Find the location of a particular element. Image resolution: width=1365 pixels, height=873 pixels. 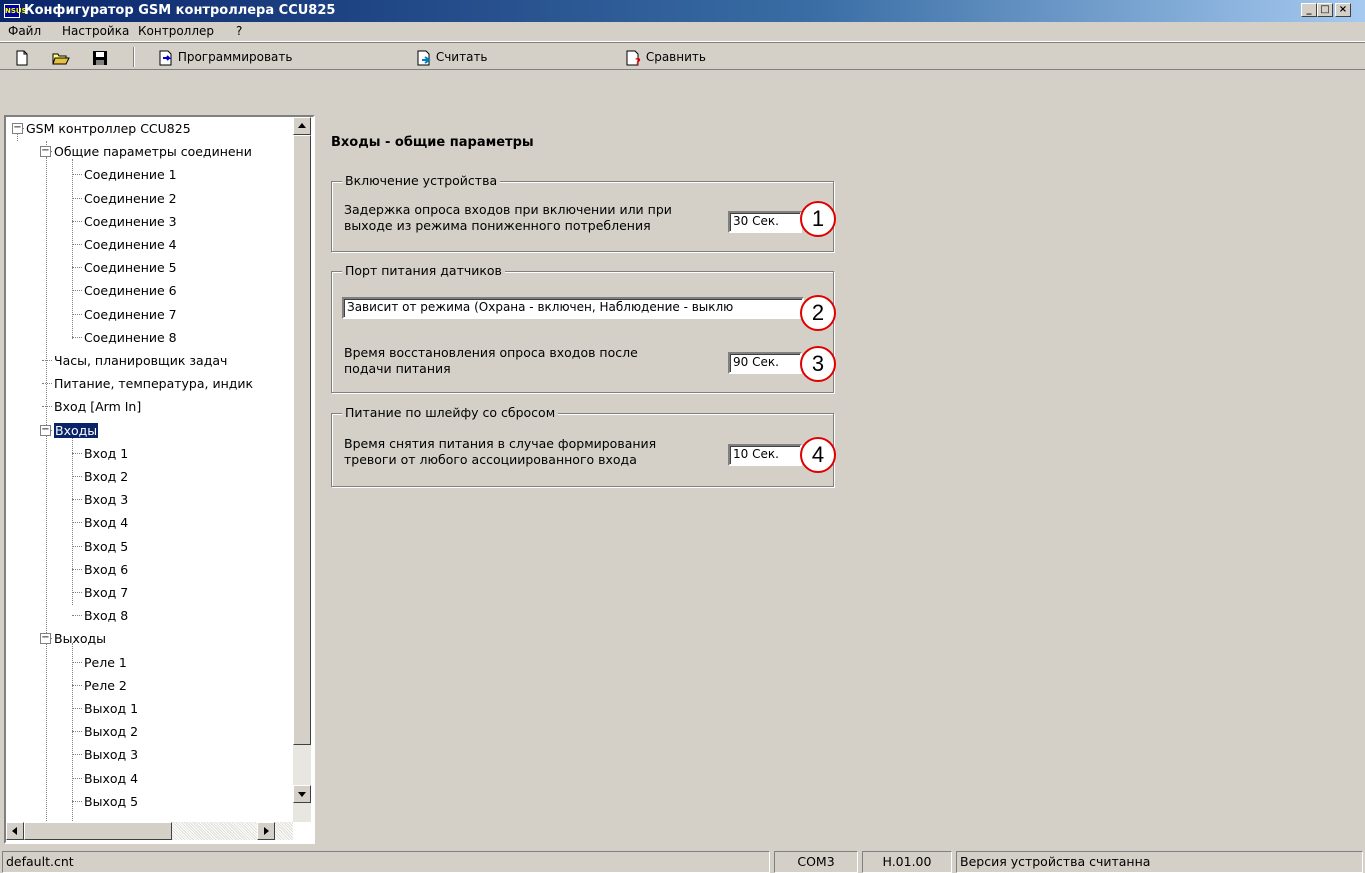

maximize-button: □ is located at coordinates (1325, 10).